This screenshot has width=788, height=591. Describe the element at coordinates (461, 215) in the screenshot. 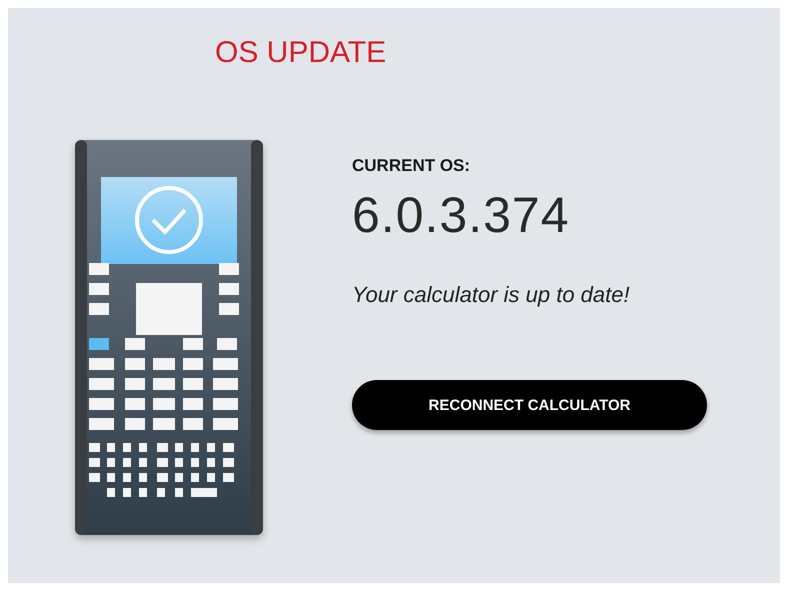

I see `os-version: 6.0.3.374` at that location.